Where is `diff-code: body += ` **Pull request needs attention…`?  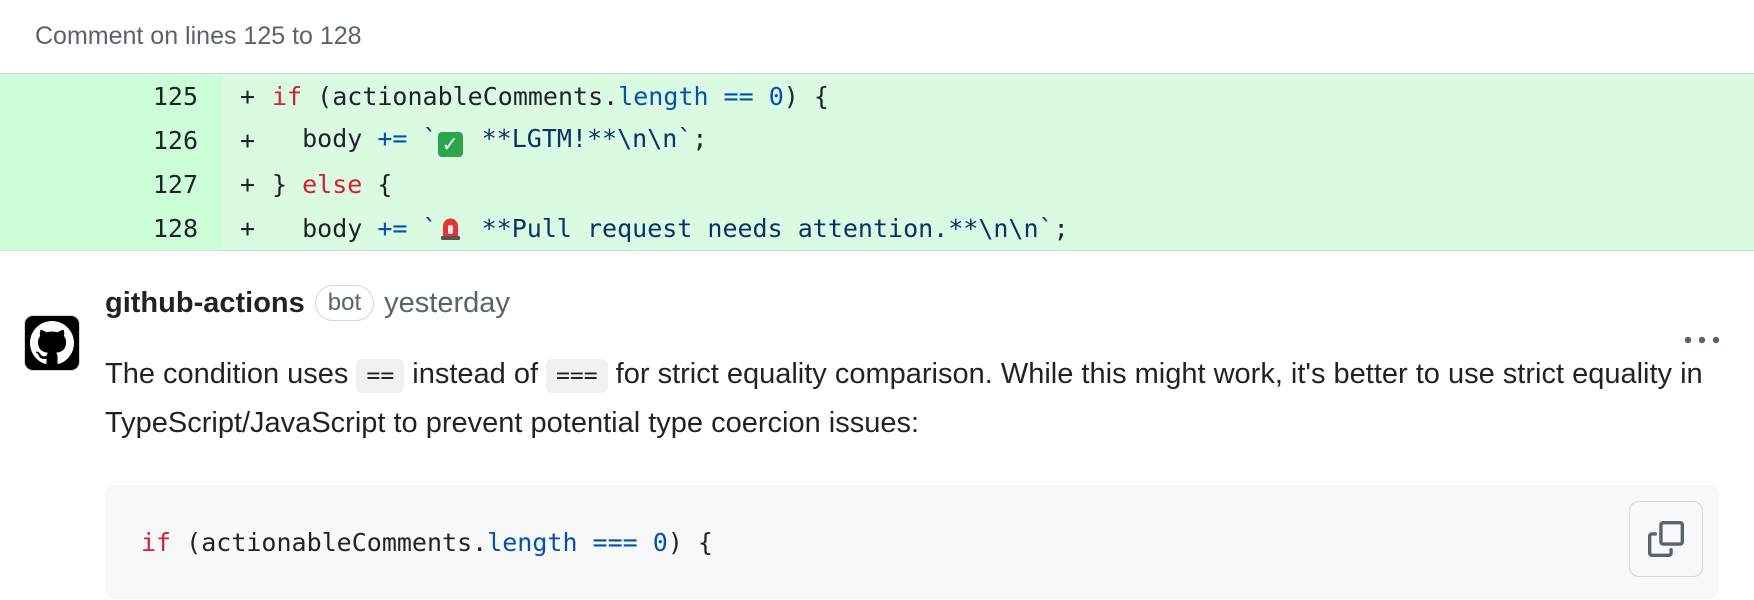 diff-code: body += ` **Pull request needs attention… is located at coordinates (670, 228).